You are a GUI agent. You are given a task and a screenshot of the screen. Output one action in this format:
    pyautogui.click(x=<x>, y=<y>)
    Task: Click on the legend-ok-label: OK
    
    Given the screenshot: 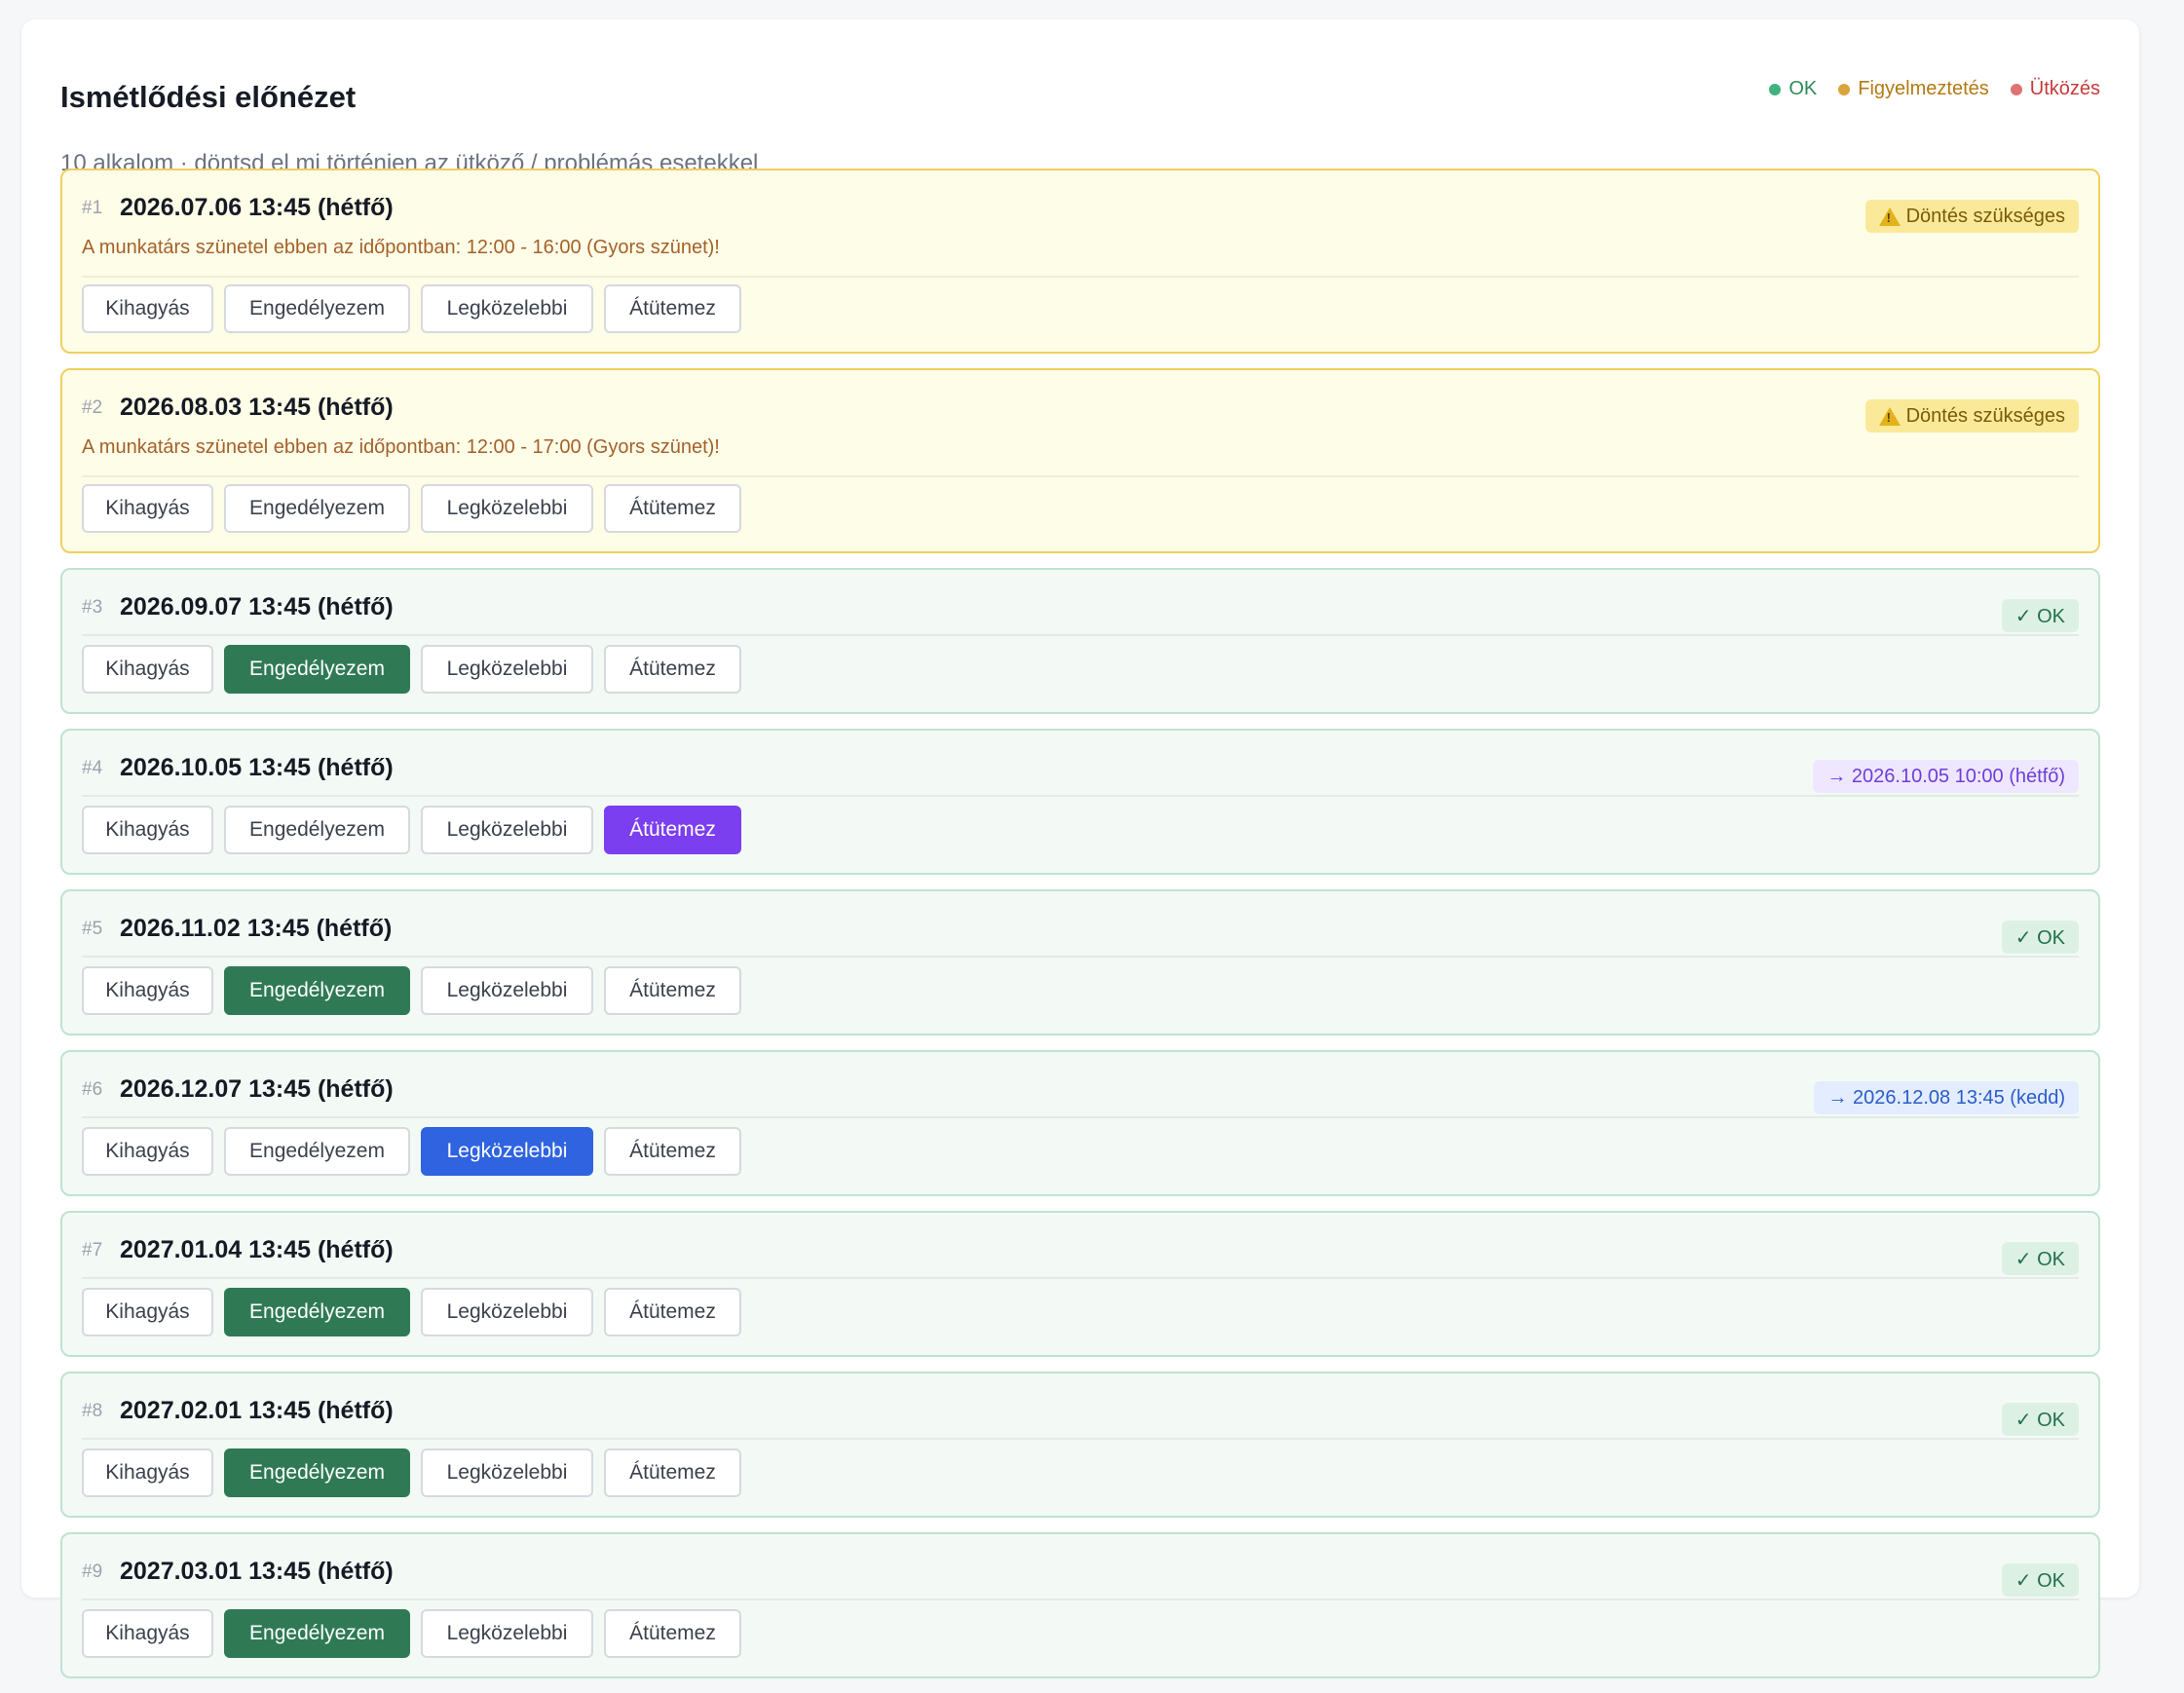 What is the action you would take?
    pyautogui.click(x=1803, y=88)
    